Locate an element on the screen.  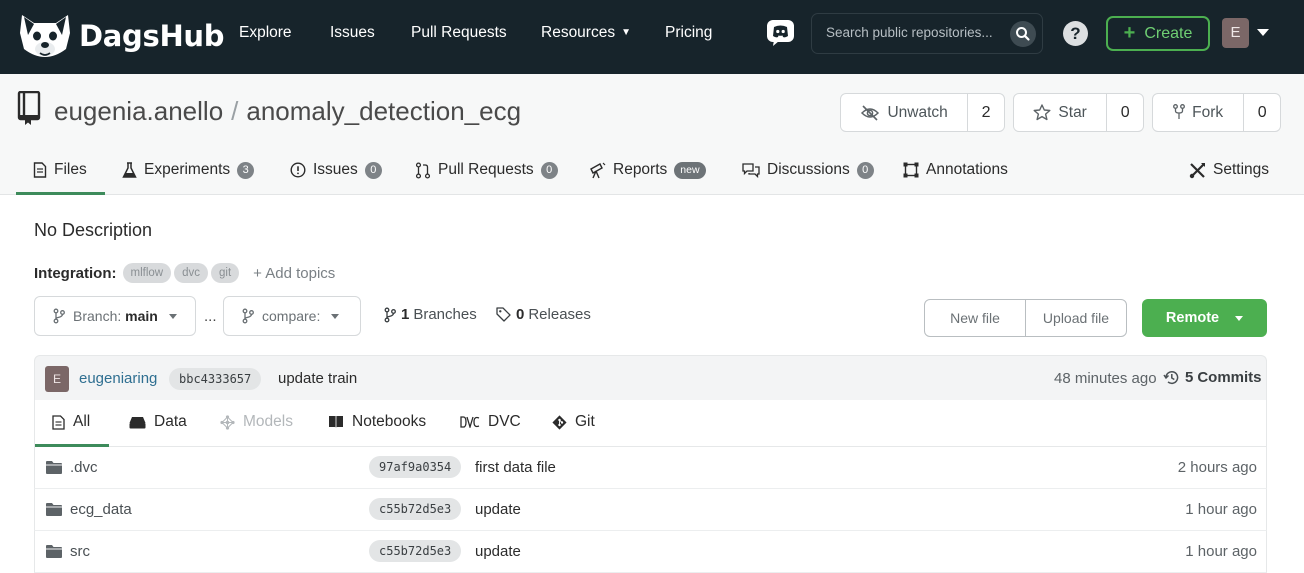
tab-issues: Issues 0 is located at coordinates (336, 170).